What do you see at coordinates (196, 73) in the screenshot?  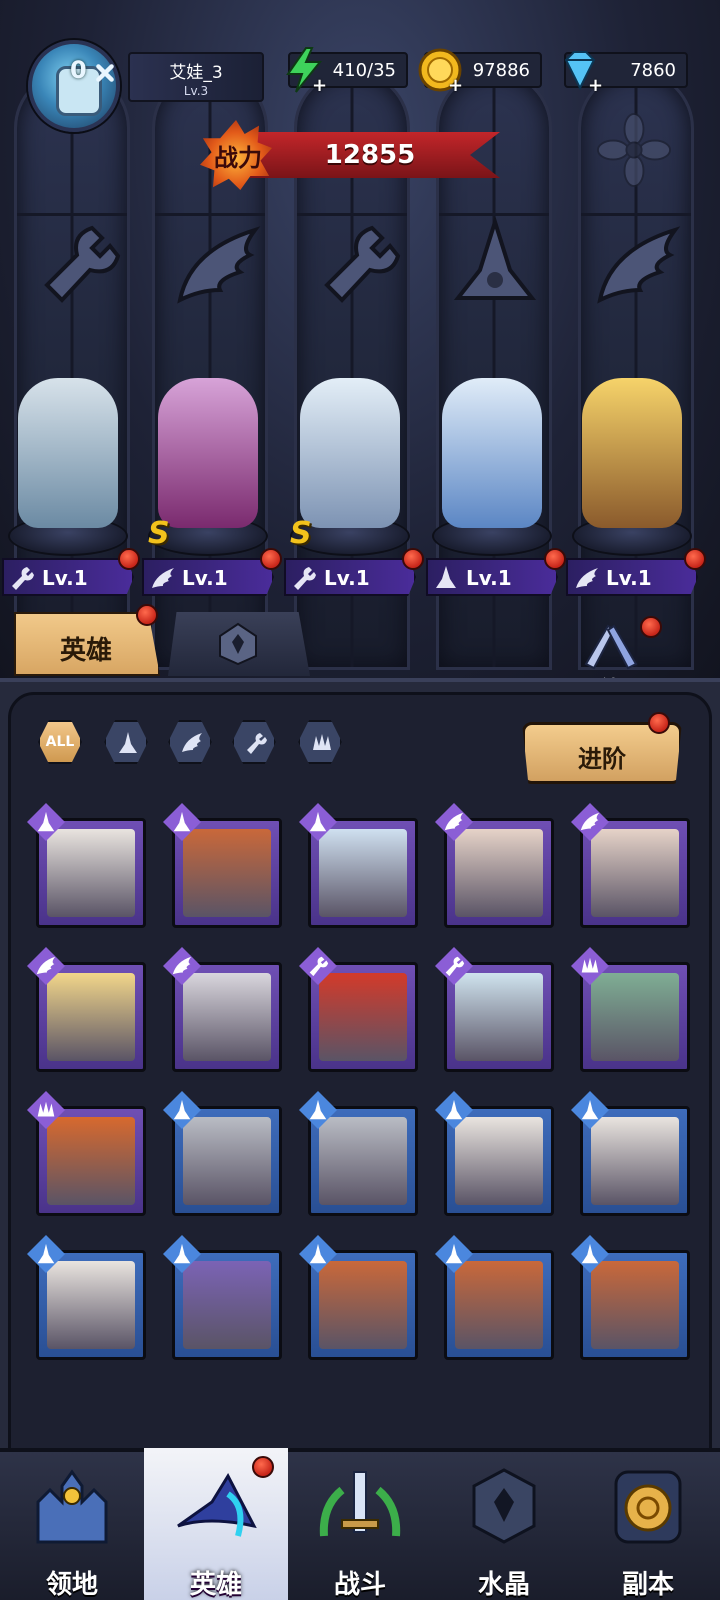 I see `player-name: 艾娃_3` at bounding box center [196, 73].